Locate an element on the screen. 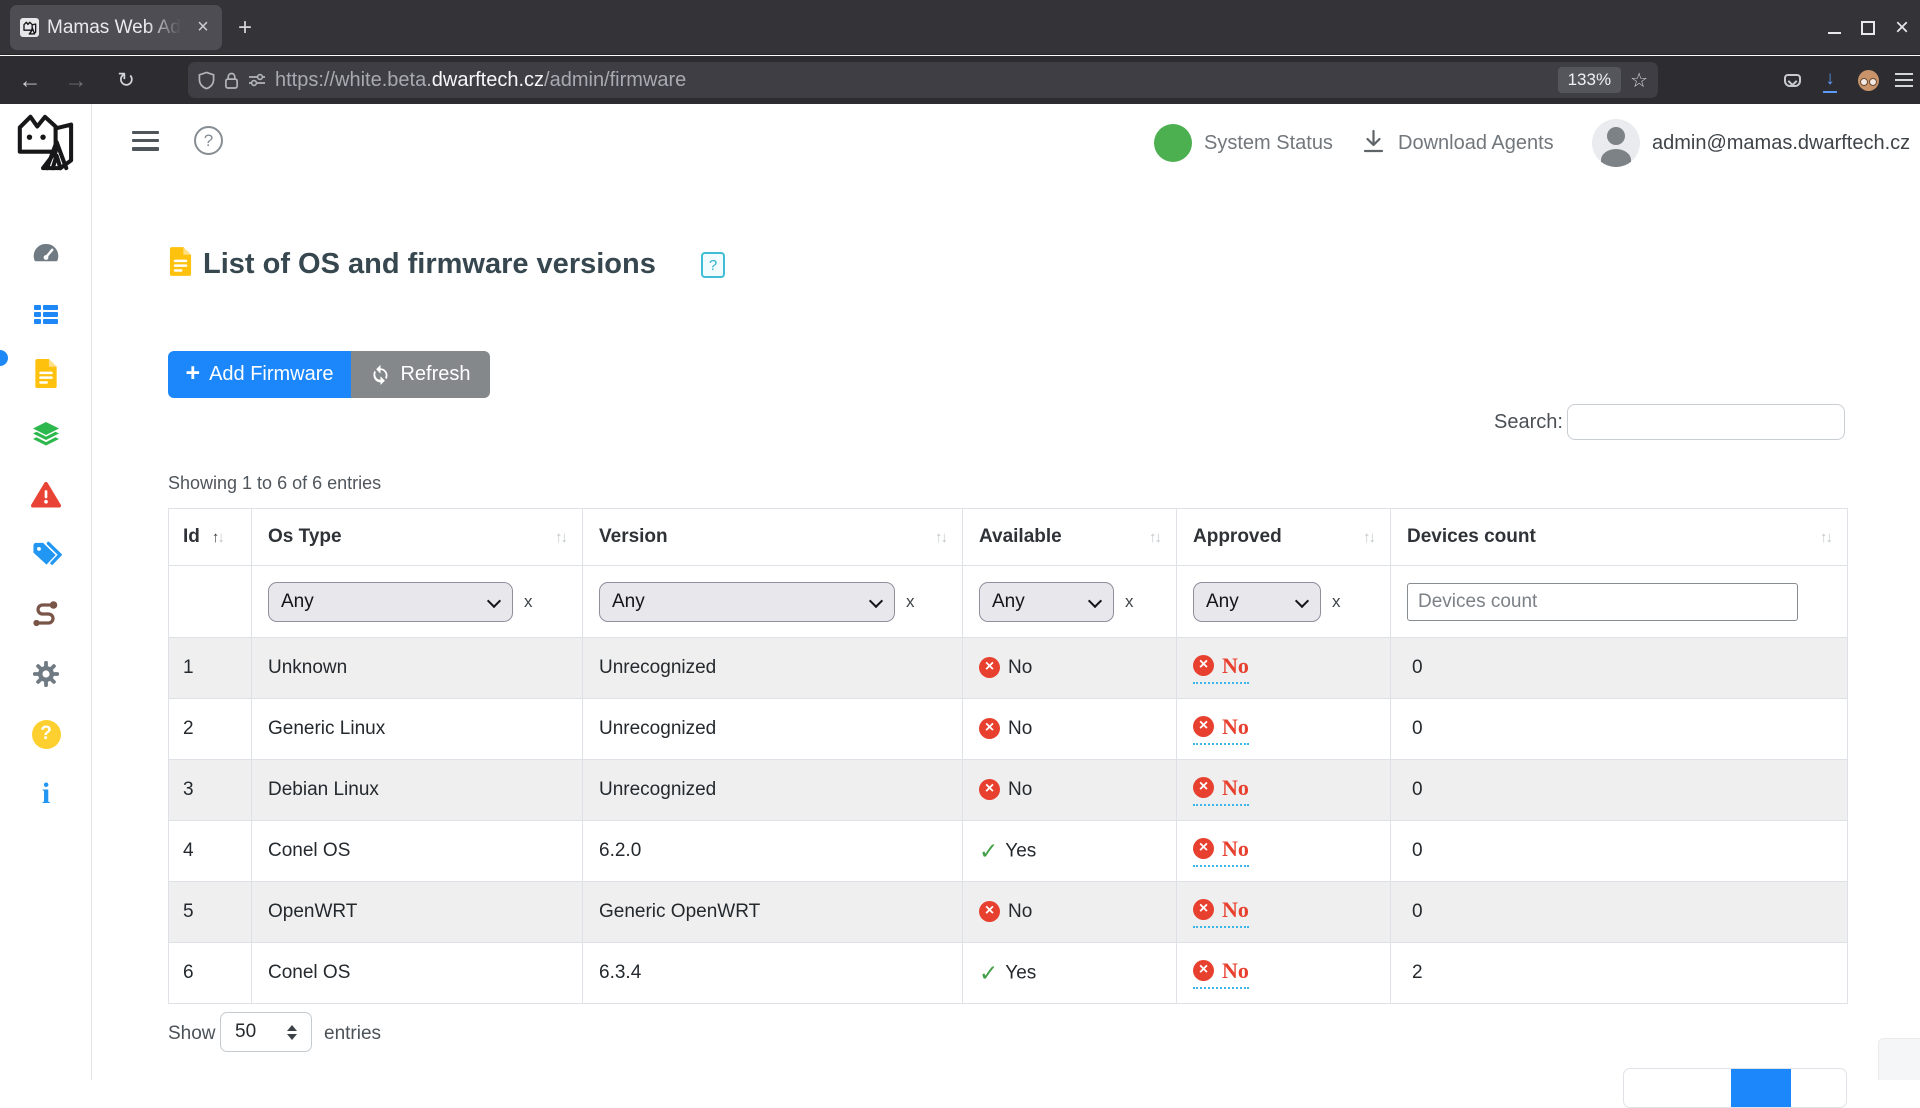 The image size is (1920, 1108). page-size-select: 50 is located at coordinates (266, 1032).